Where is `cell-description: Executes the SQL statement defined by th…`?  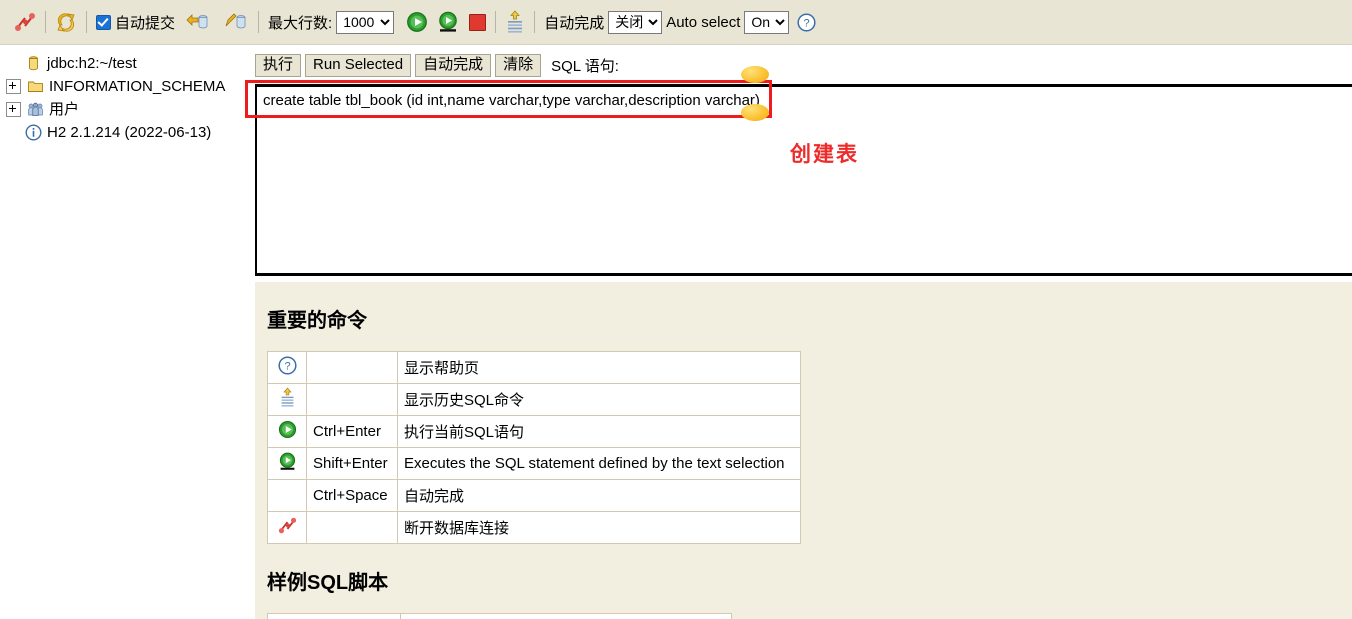 cell-description: Executes the SQL statement defined by th… is located at coordinates (599, 463).